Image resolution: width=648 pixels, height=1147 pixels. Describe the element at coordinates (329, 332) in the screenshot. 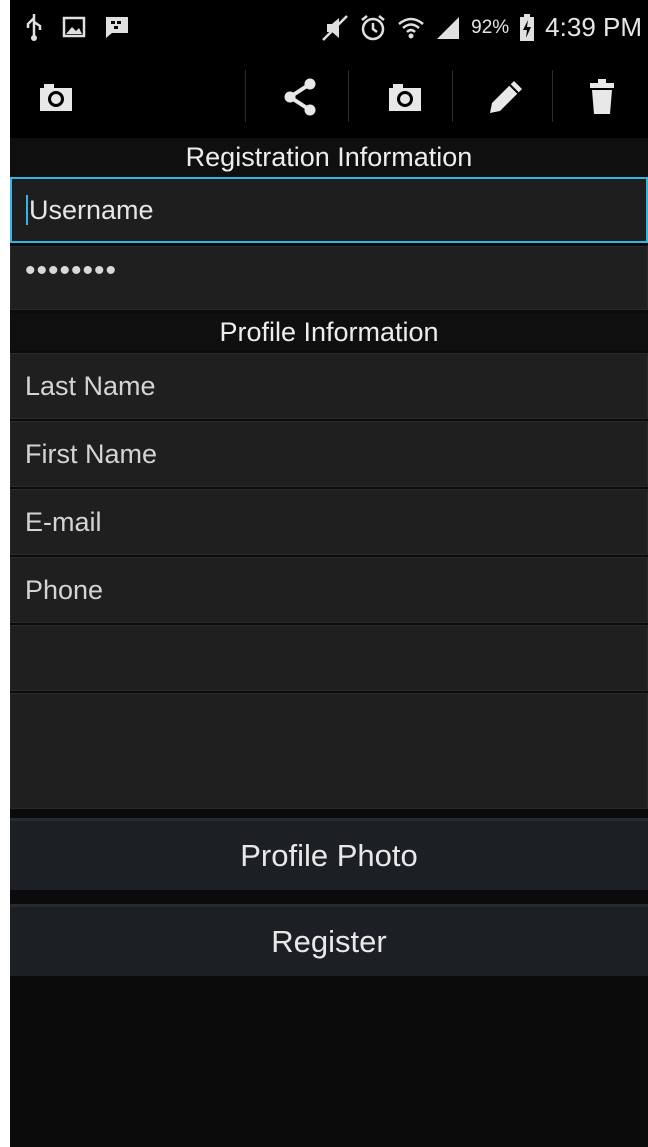

I see `profile-header: Profile Information` at that location.